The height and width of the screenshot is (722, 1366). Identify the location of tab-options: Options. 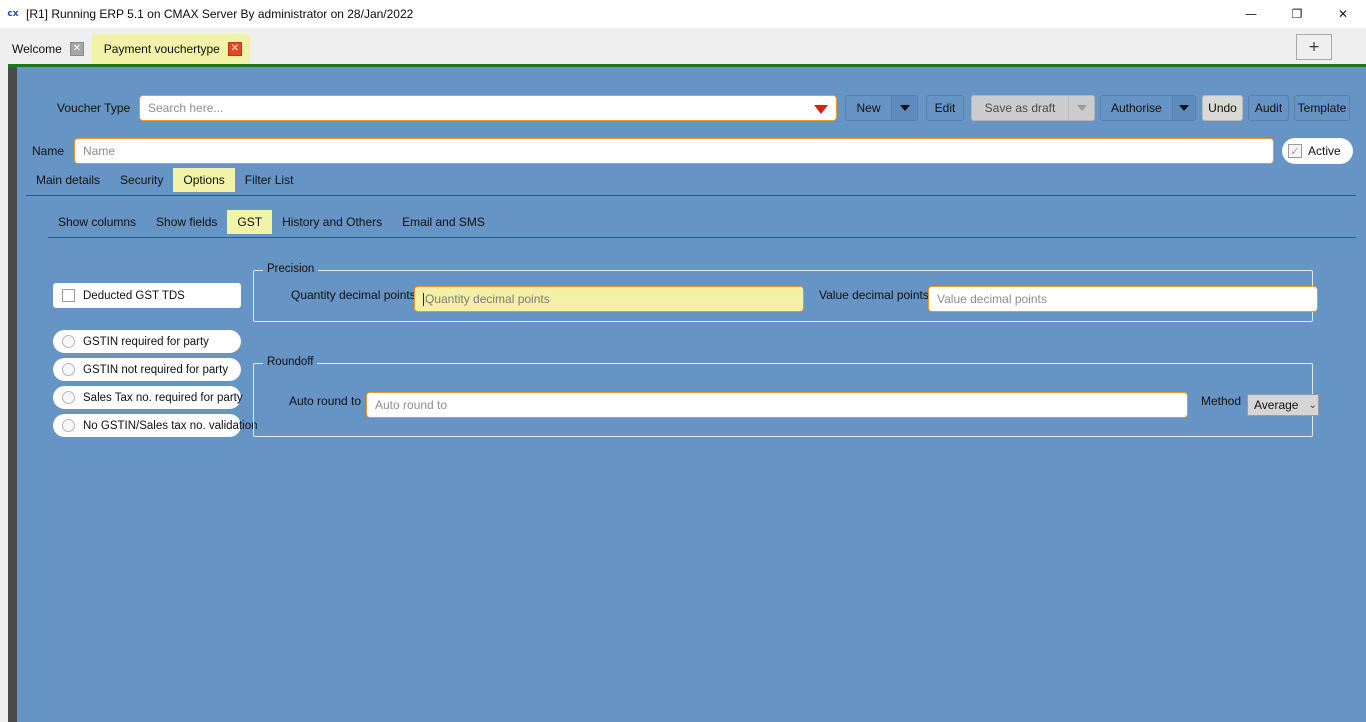
(204, 180).